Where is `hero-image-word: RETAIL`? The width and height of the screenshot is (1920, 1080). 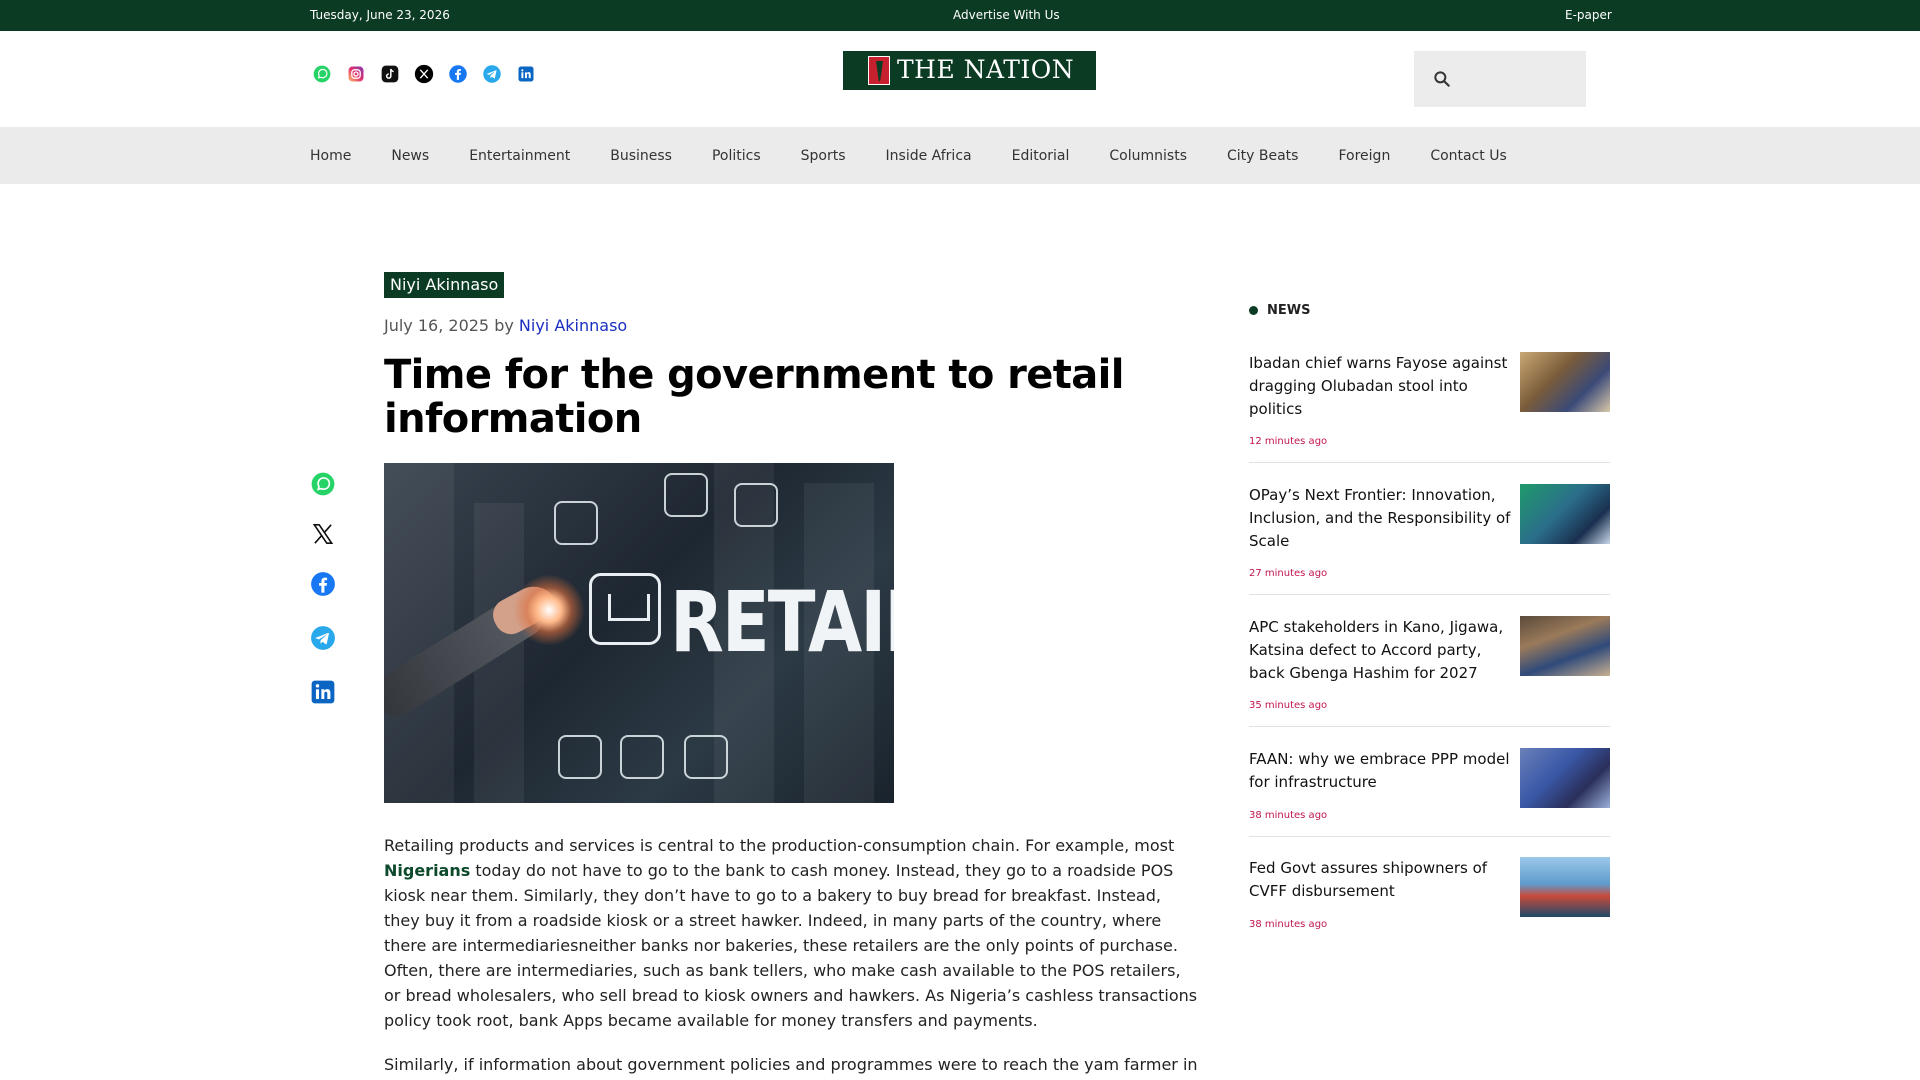
hero-image-word: RETAIL is located at coordinates (782, 622).